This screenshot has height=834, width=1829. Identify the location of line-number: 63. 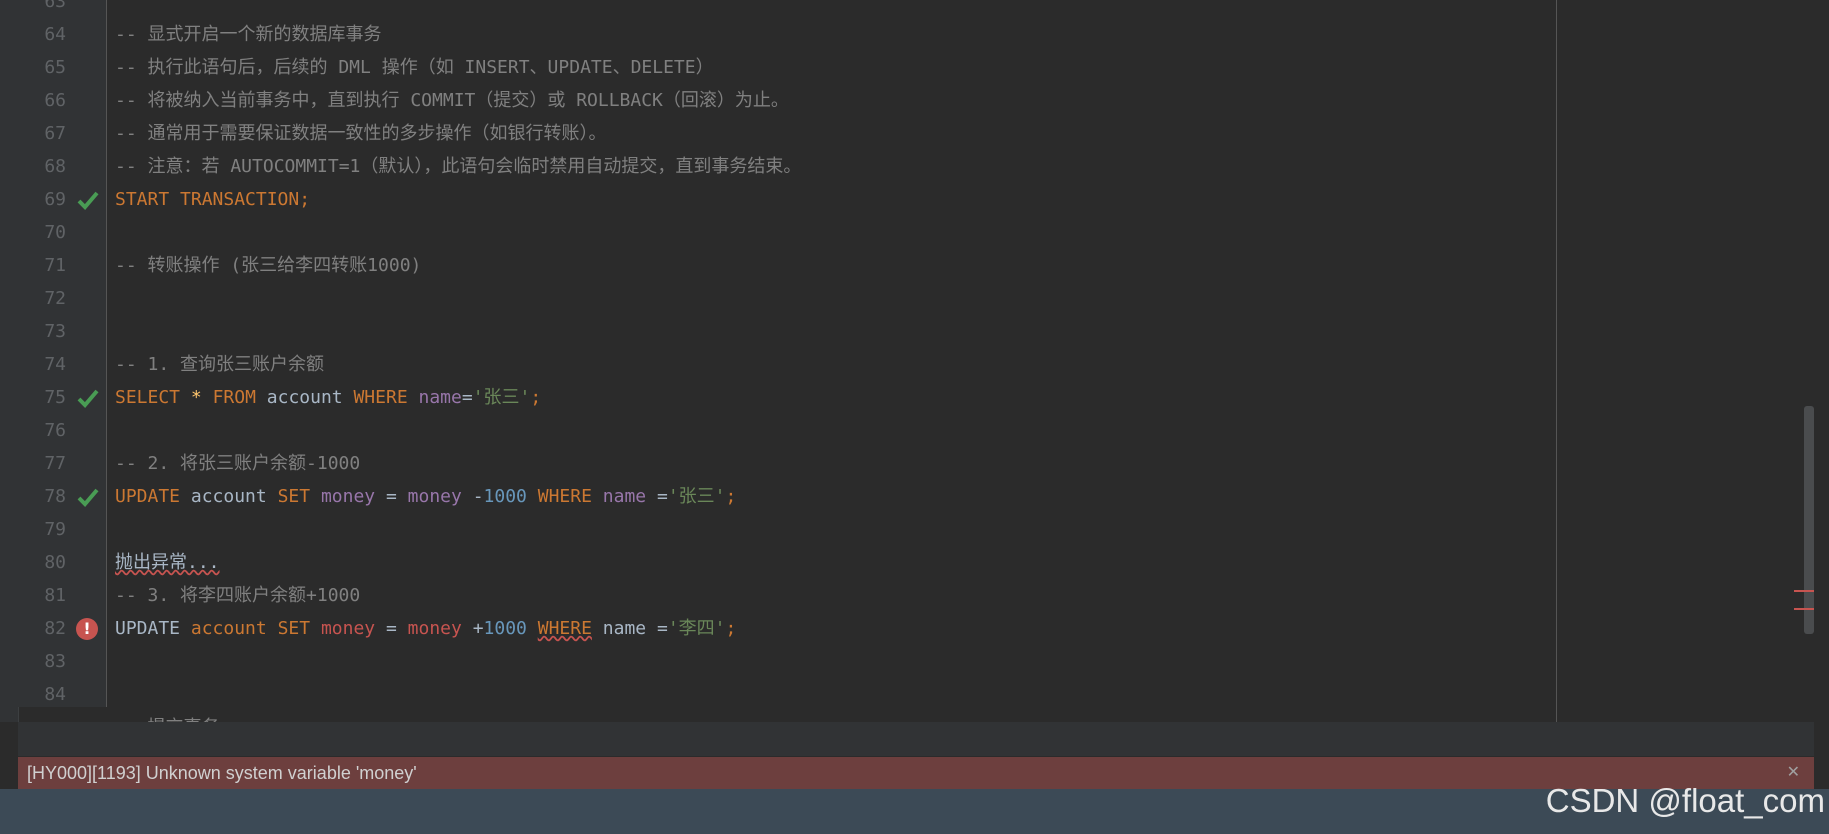
(55, 6).